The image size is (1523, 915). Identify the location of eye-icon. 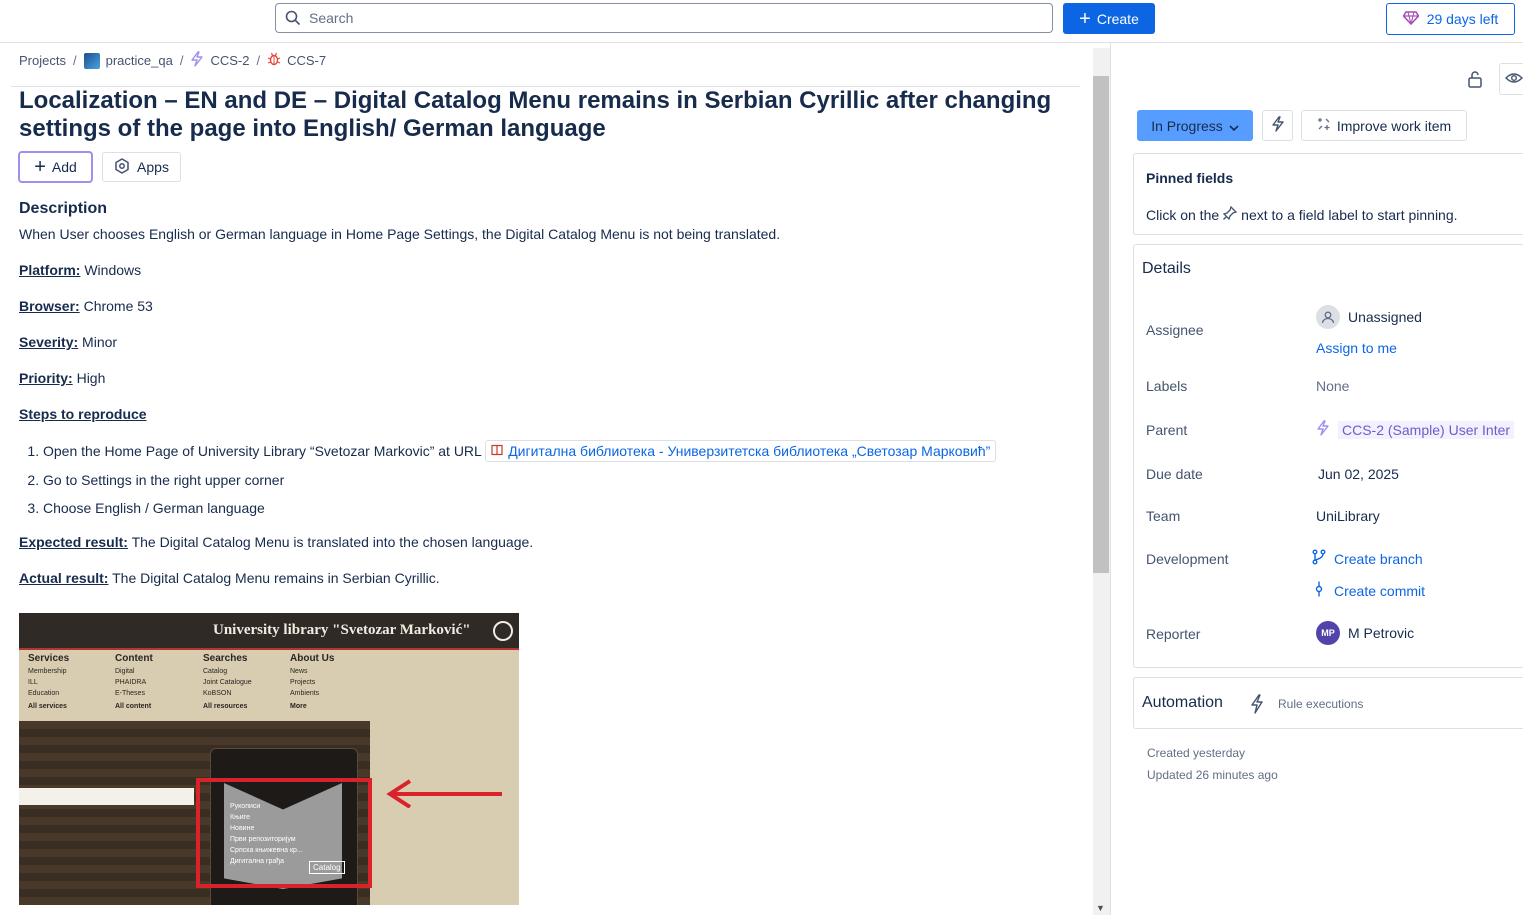
(1514, 79).